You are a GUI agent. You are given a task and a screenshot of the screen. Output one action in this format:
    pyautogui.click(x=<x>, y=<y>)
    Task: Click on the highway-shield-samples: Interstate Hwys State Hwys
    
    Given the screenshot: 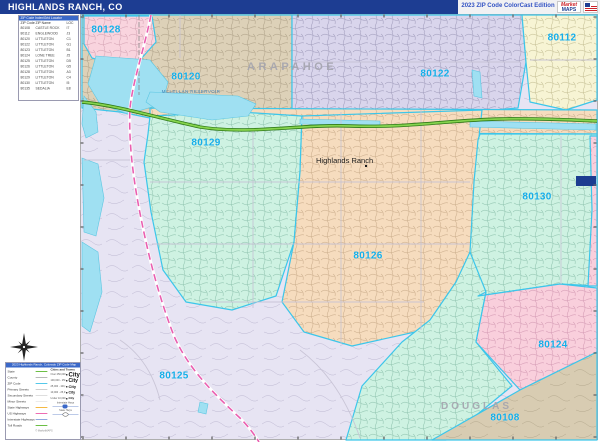 What is the action you would take?
    pyautogui.click(x=66, y=409)
    